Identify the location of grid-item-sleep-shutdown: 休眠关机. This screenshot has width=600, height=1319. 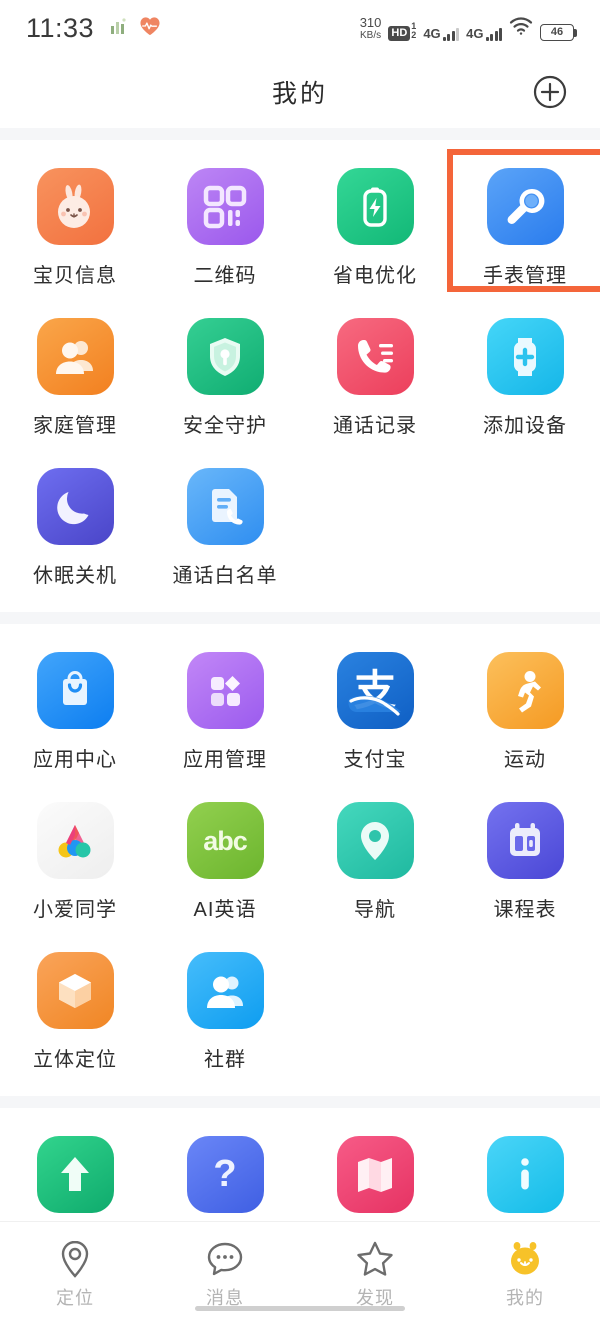
(75, 529).